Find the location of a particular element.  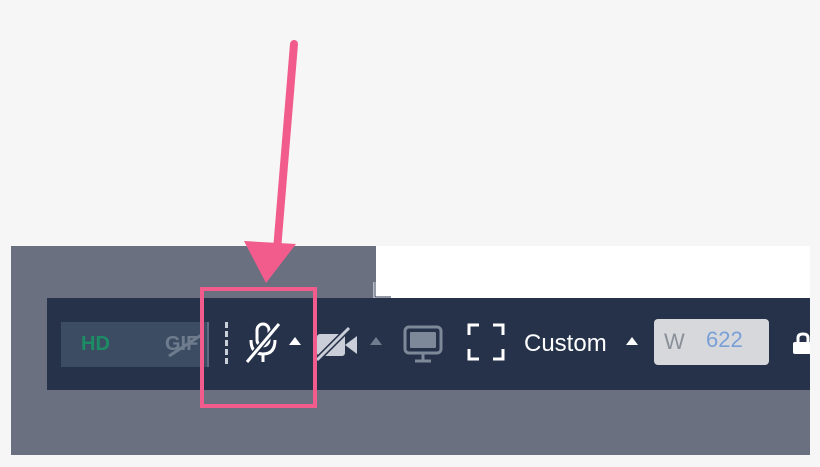

camera-options-caret-icon is located at coordinates (376, 341).